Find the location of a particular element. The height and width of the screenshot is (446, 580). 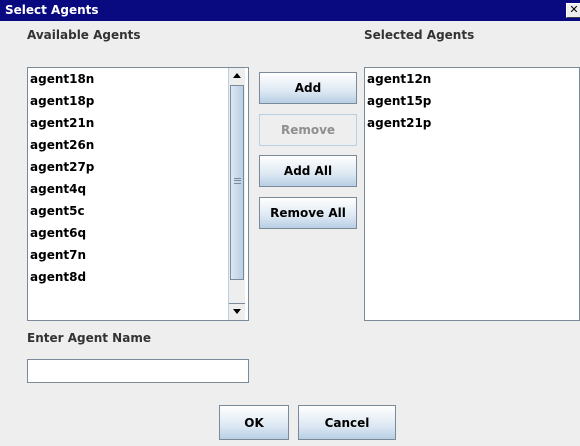

grip-icon is located at coordinates (237, 181).